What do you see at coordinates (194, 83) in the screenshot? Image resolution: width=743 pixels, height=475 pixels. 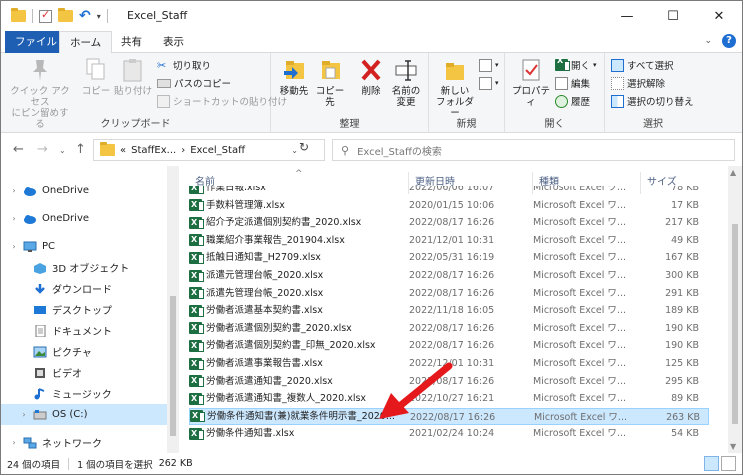 I see `copy-path-button: パスのコピー` at bounding box center [194, 83].